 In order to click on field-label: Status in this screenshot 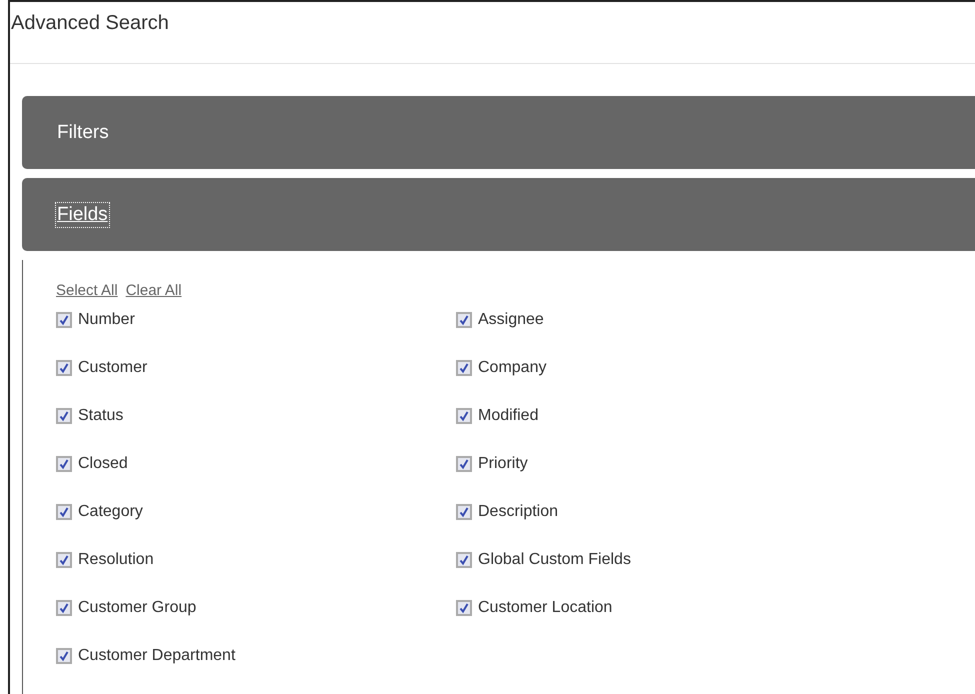, I will do `click(101, 416)`.